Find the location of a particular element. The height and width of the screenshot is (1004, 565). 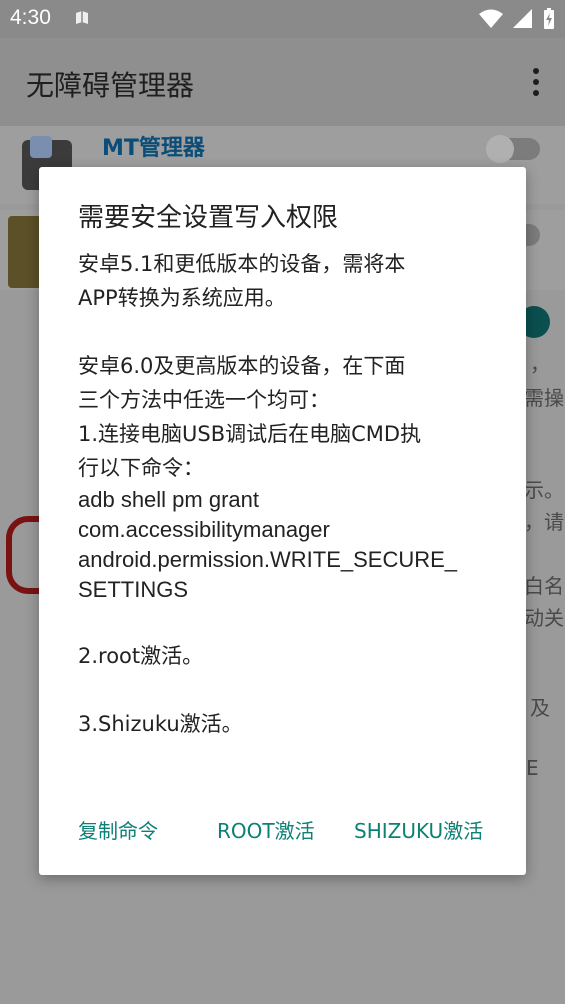

shizuku-activate-button: SHIZUKU激活 is located at coordinates (418, 829).